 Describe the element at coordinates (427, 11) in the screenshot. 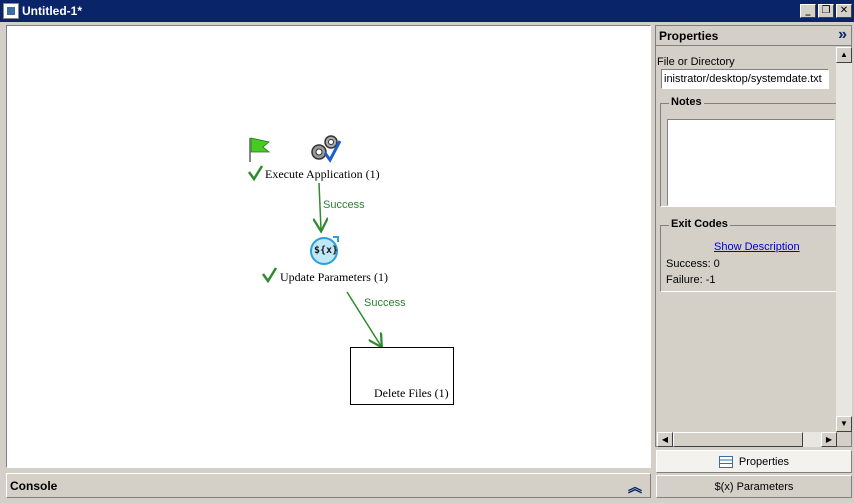

I see `title-bar: Untitled-1* _ ❐ ✕` at that location.